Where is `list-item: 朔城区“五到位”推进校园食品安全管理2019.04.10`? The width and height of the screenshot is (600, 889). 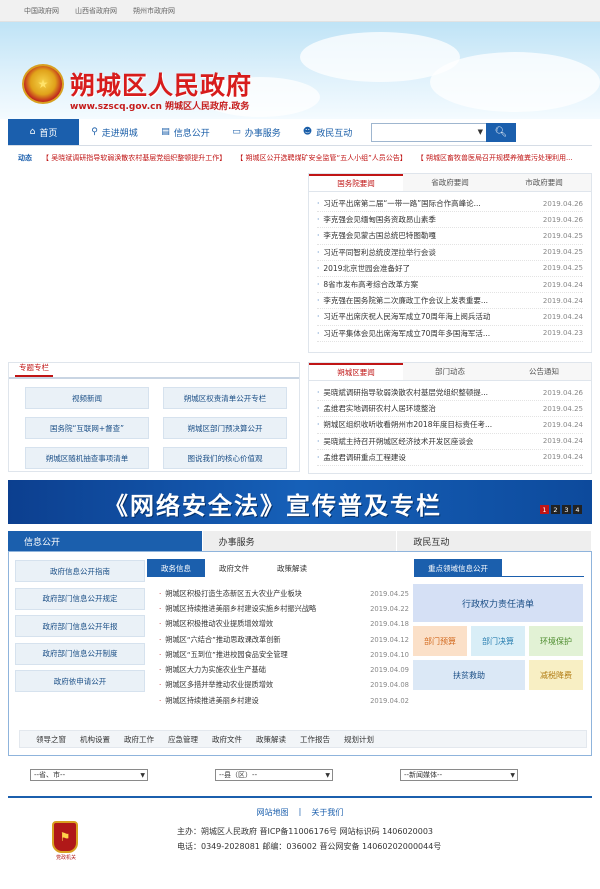
list-item: 朔城区“五到位”推进校园食品安全管理2019.04.10 is located at coordinates (284, 654).